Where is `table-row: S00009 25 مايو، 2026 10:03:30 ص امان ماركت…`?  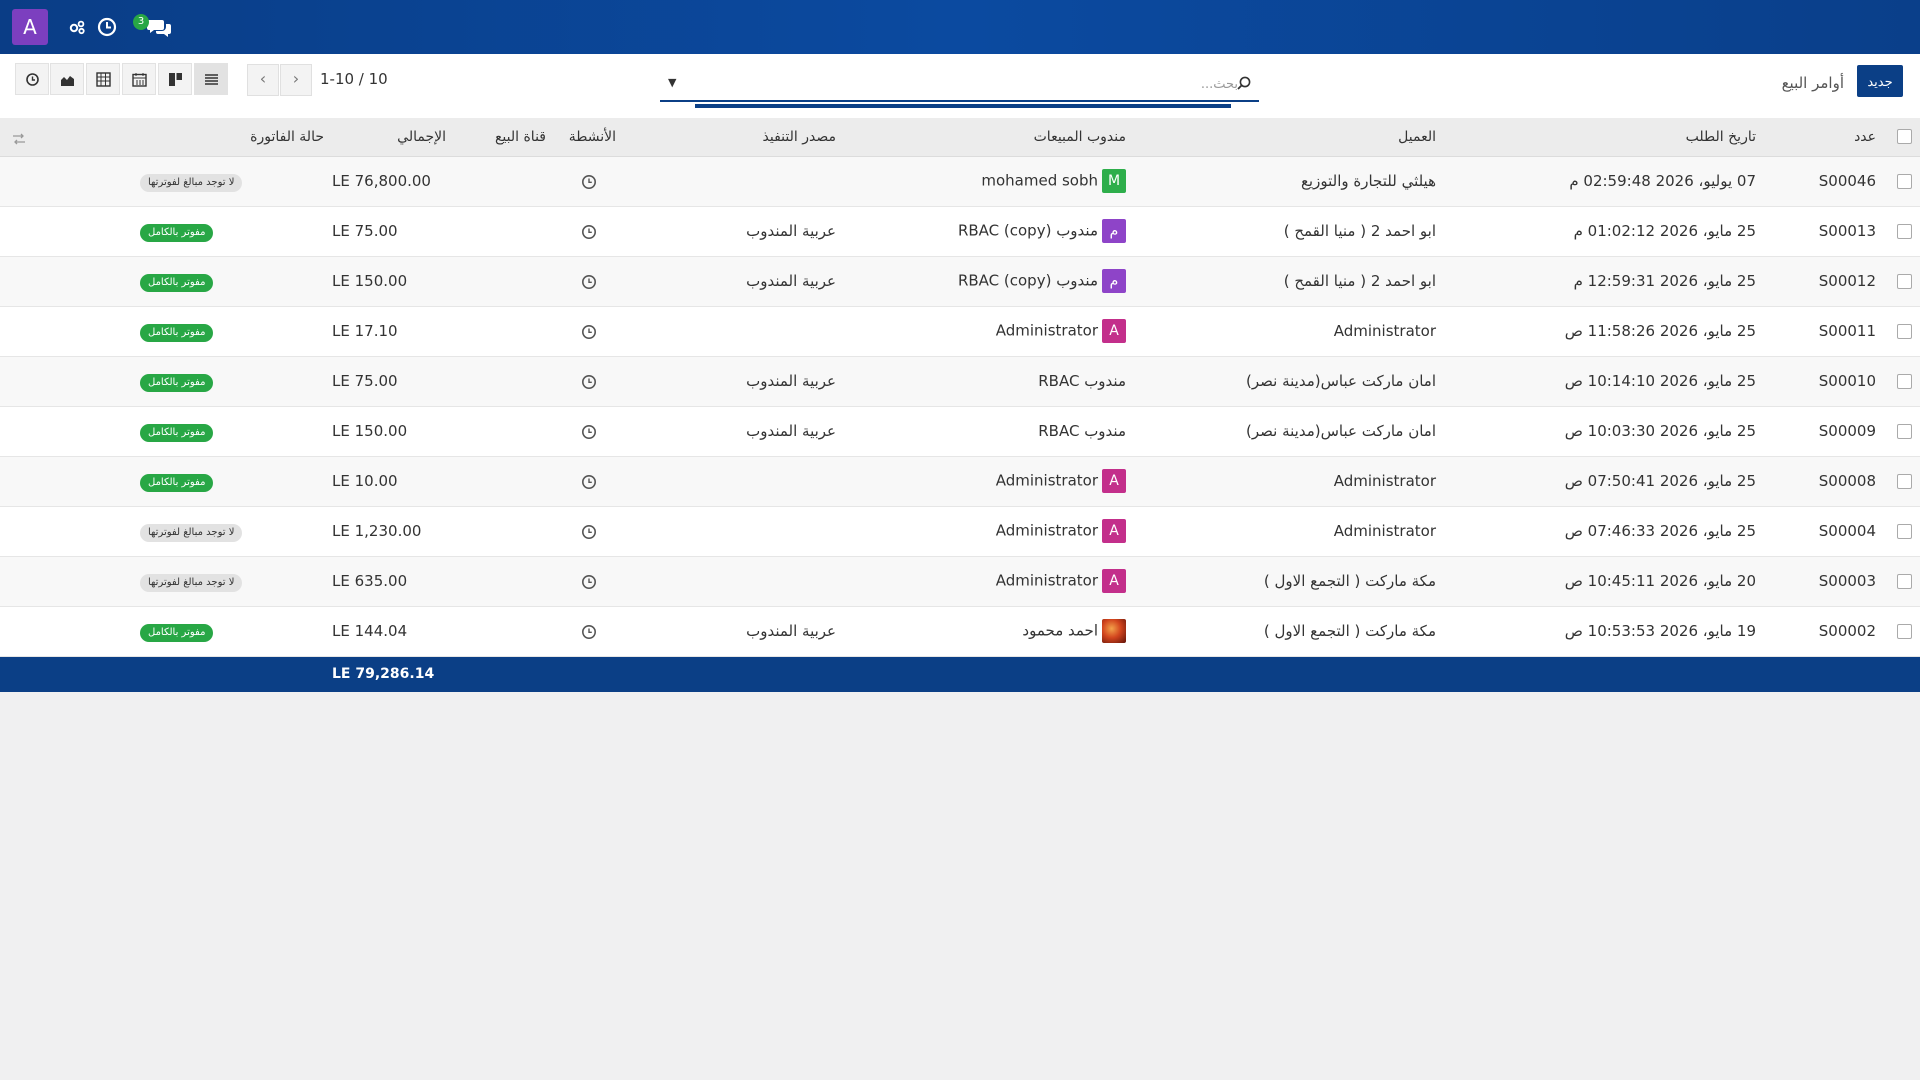
table-row: S00009 25 مايو، 2026 10:03:30 ص امان ماركت… is located at coordinates (960, 431).